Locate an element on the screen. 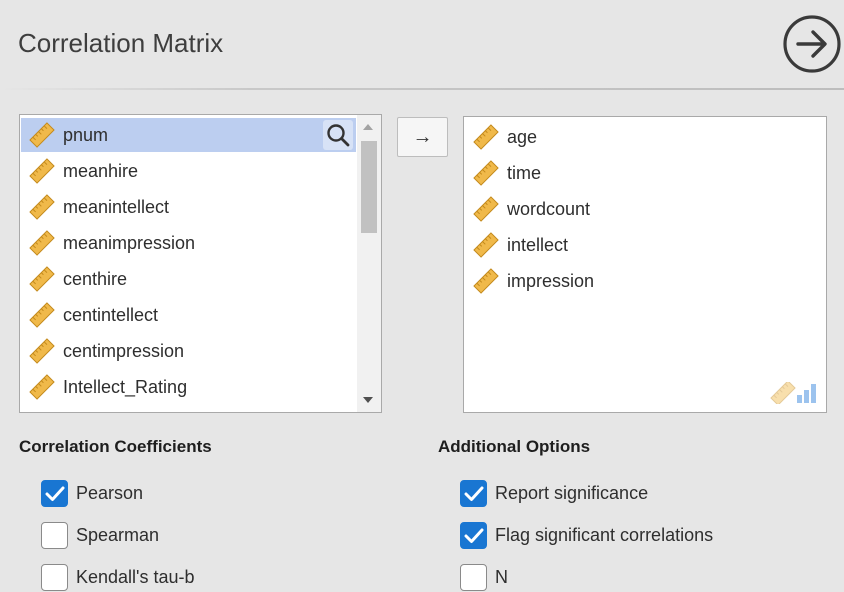 The width and height of the screenshot is (844, 592). header-divider is located at coordinates (422, 89).